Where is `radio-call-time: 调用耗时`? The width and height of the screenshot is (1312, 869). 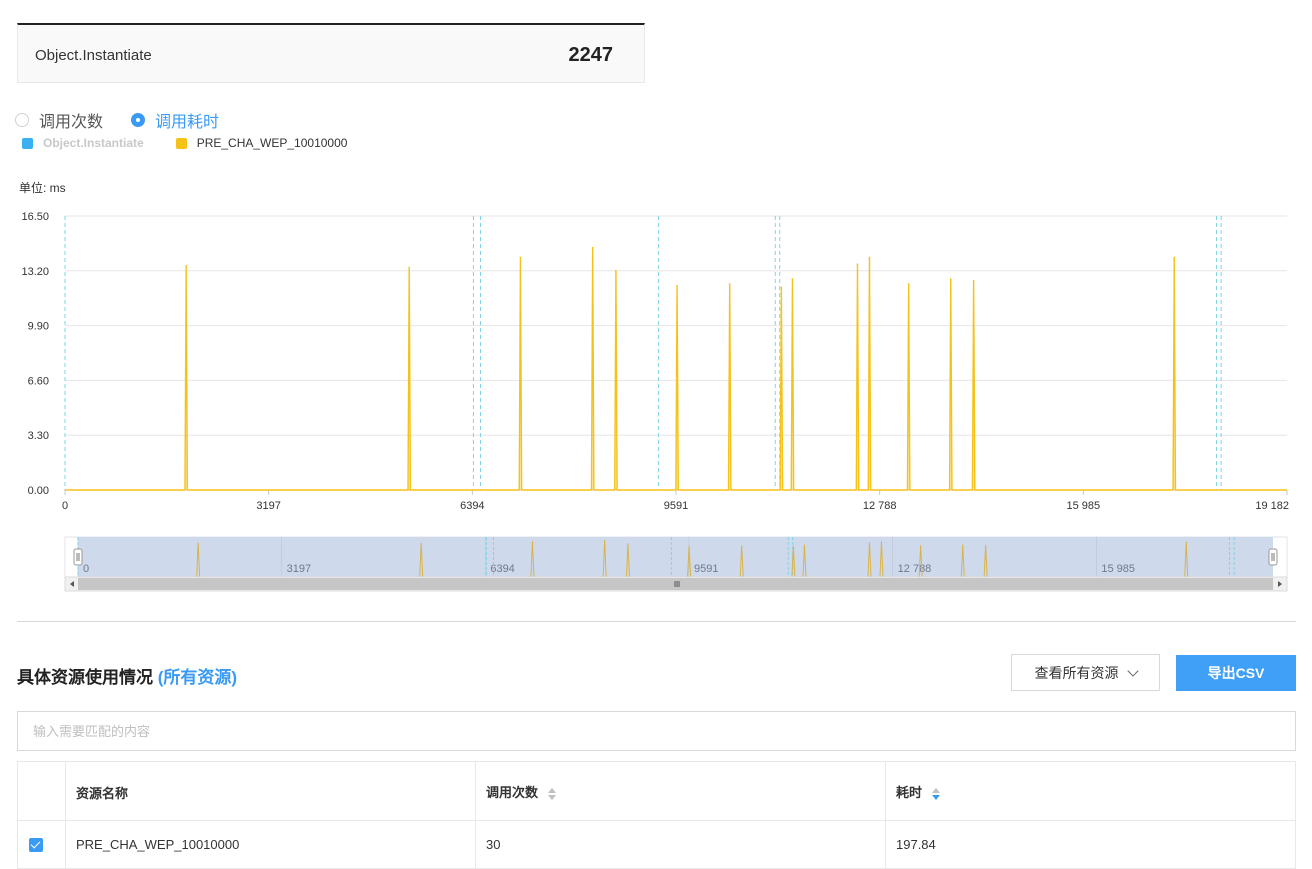 radio-call-time: 调用耗时 is located at coordinates (175, 120).